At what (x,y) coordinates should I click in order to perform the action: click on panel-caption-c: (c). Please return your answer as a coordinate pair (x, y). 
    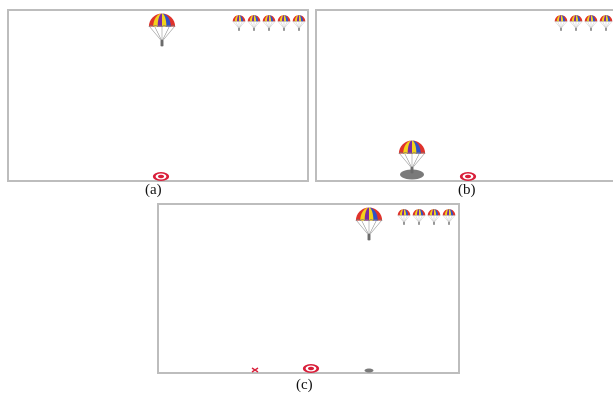
    Looking at the image, I should click on (304, 385).